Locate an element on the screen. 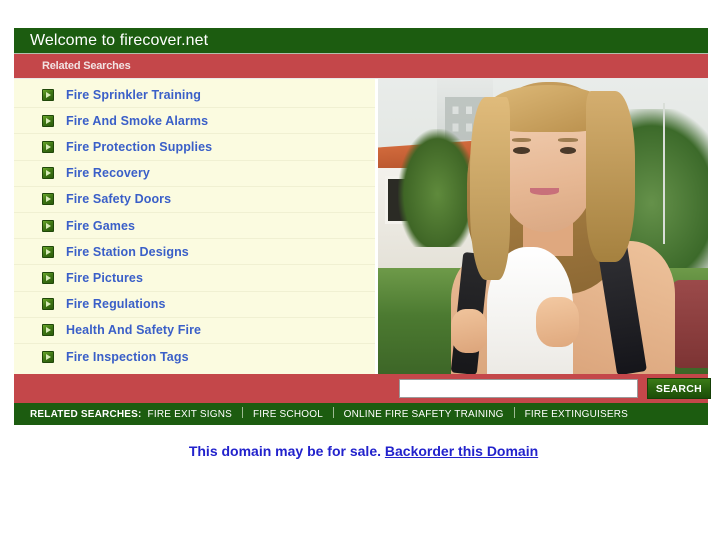 The height and width of the screenshot is (545, 727). list-item: Fire Safety Doors is located at coordinates (194, 200).